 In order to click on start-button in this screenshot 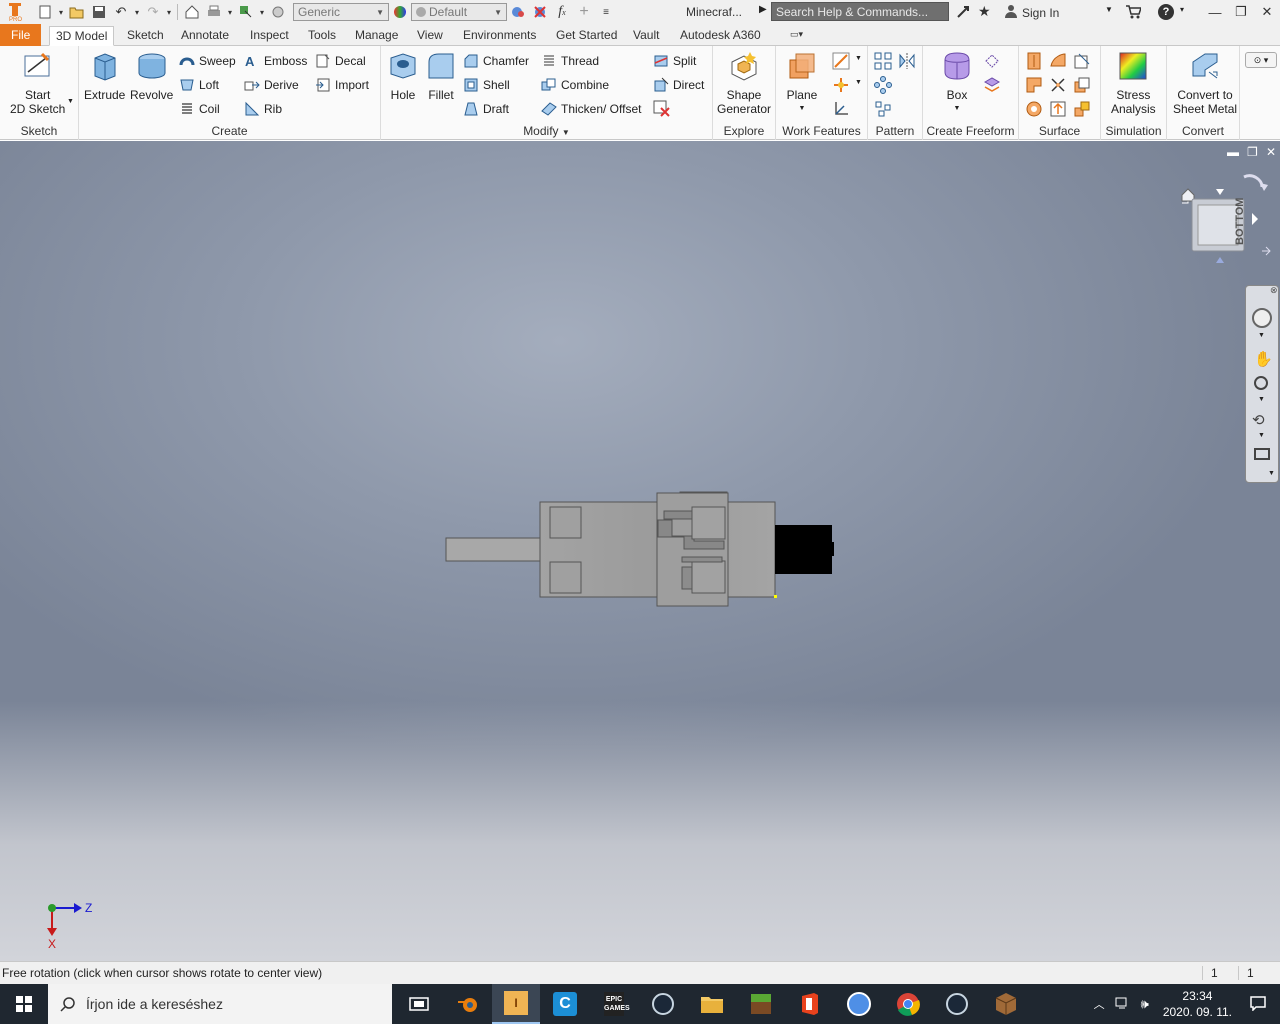, I will do `click(24, 1004)`.